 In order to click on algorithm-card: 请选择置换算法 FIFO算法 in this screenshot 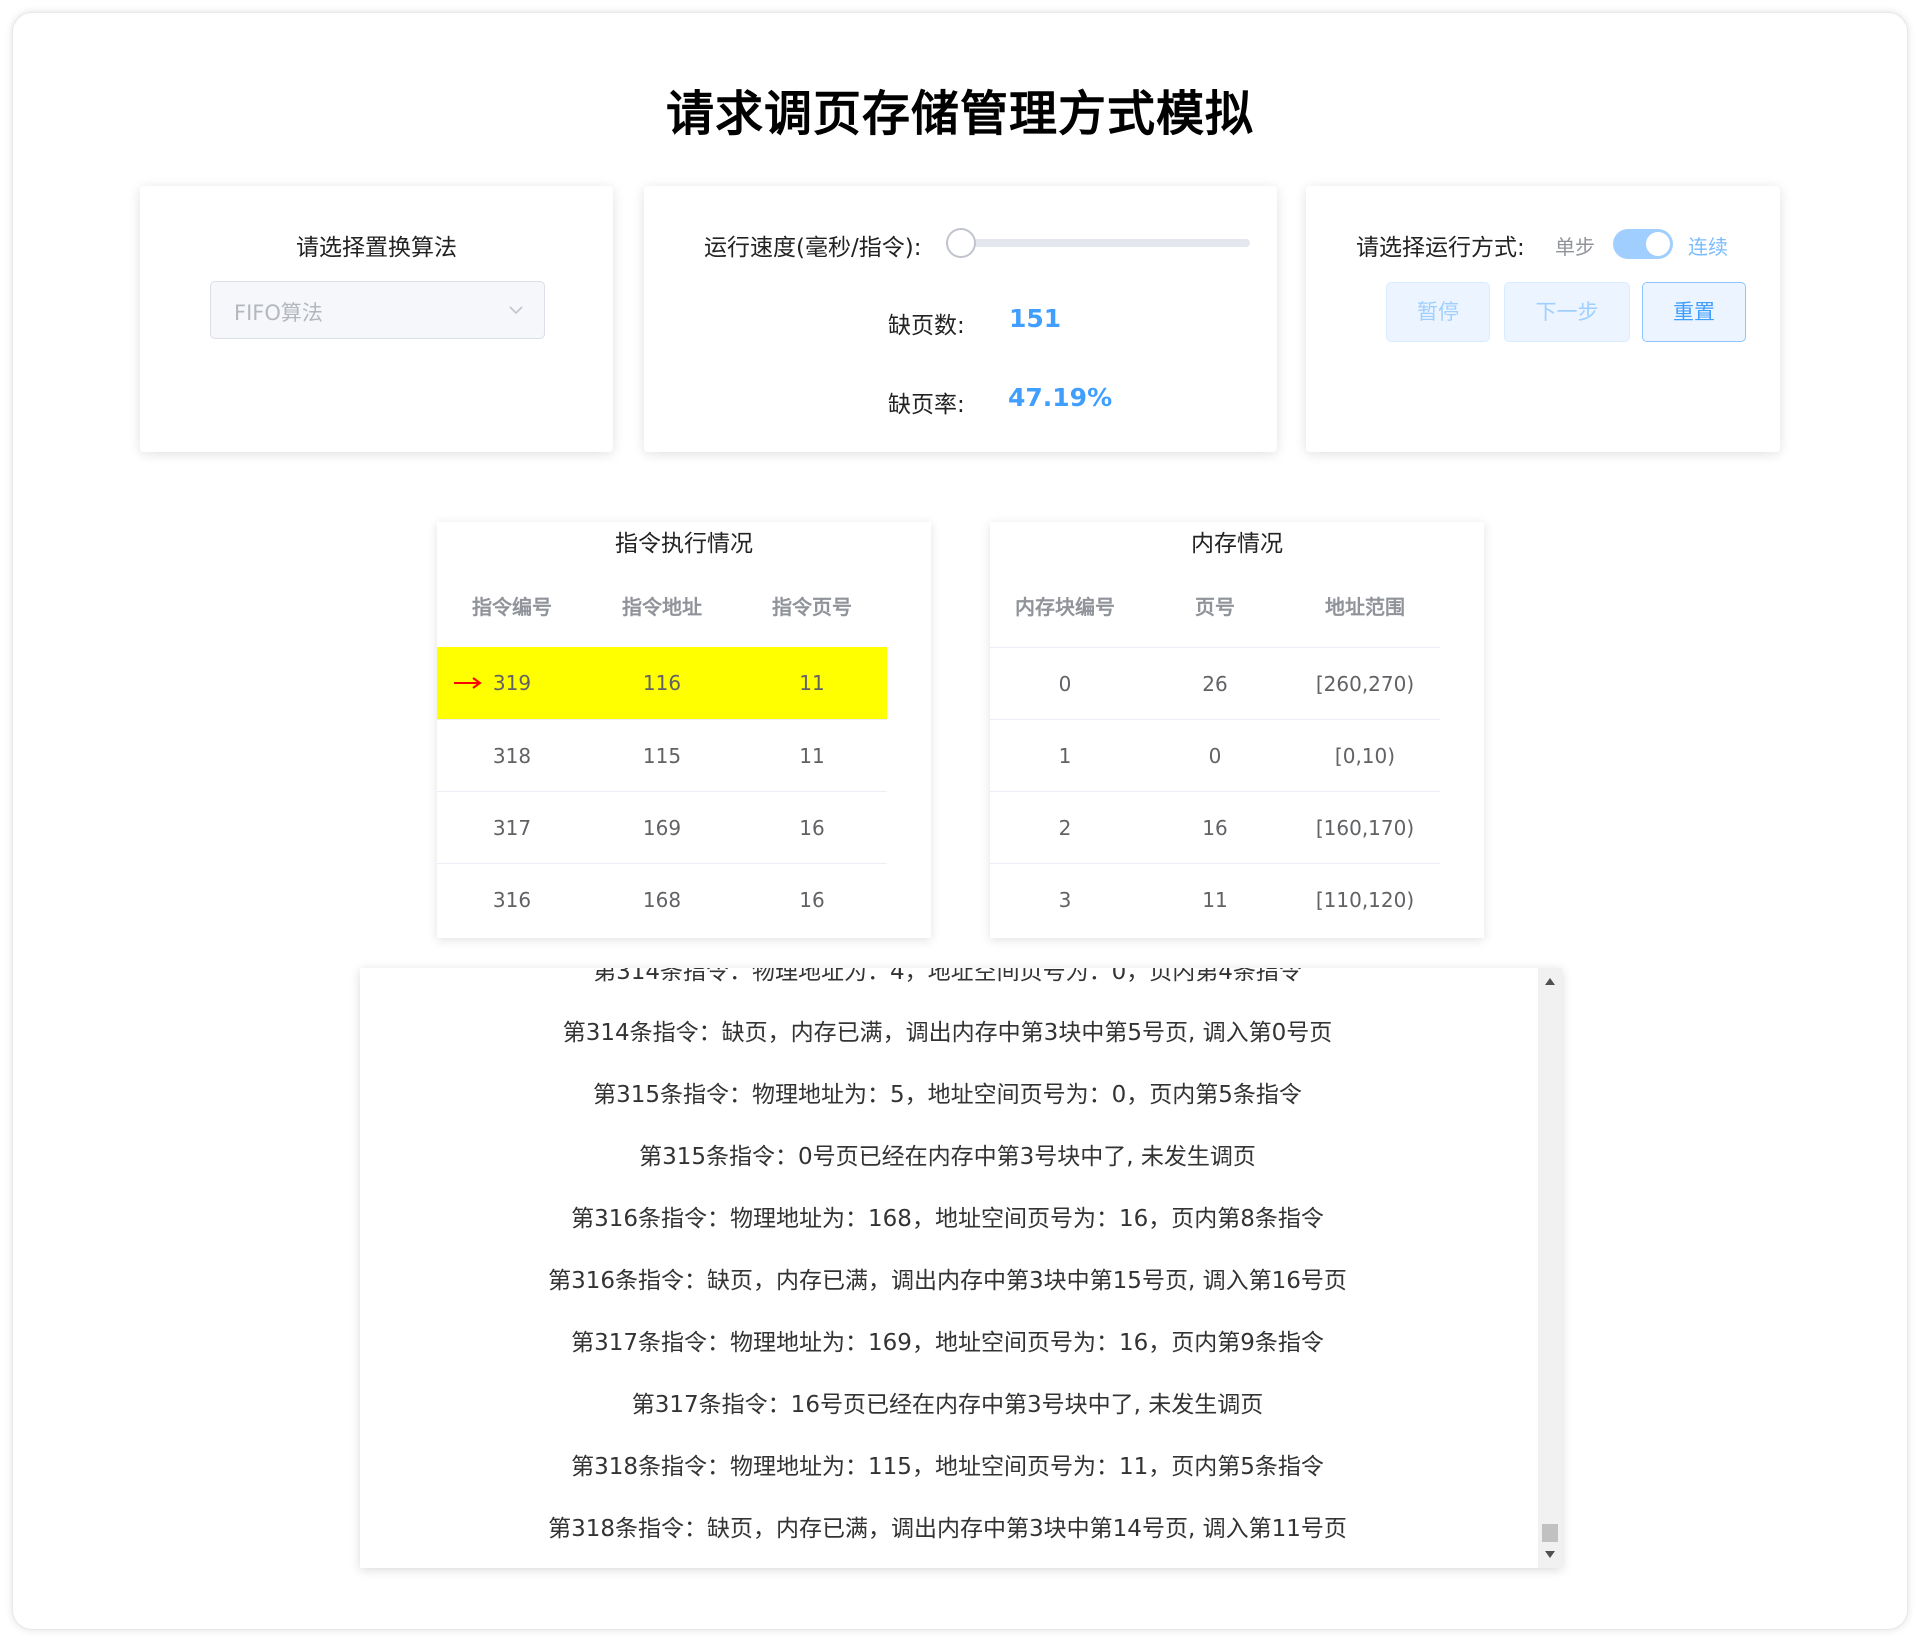, I will do `click(376, 319)`.